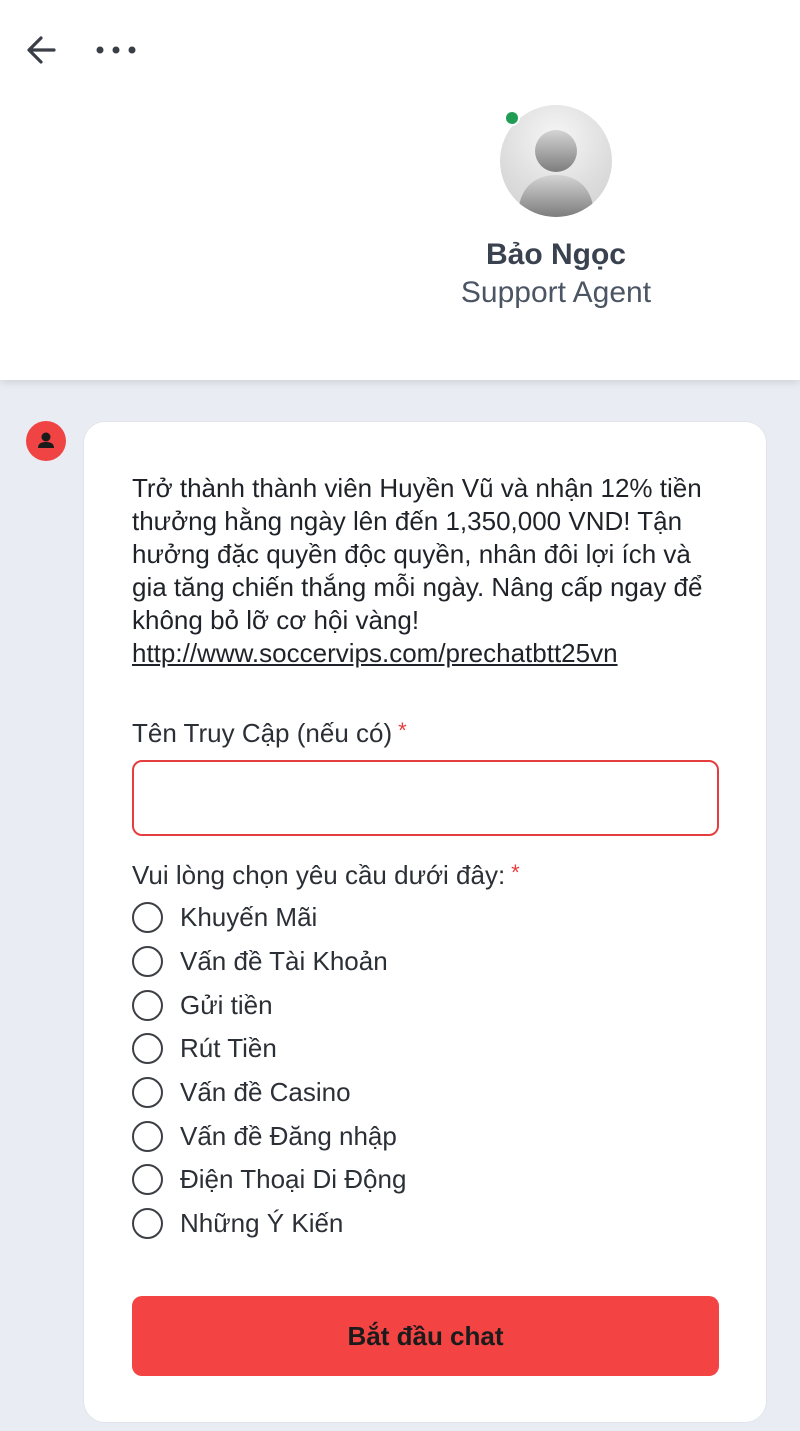  Describe the element at coordinates (293, 1179) in the screenshot. I see `option-label: Điện Thoại Di Động` at that location.